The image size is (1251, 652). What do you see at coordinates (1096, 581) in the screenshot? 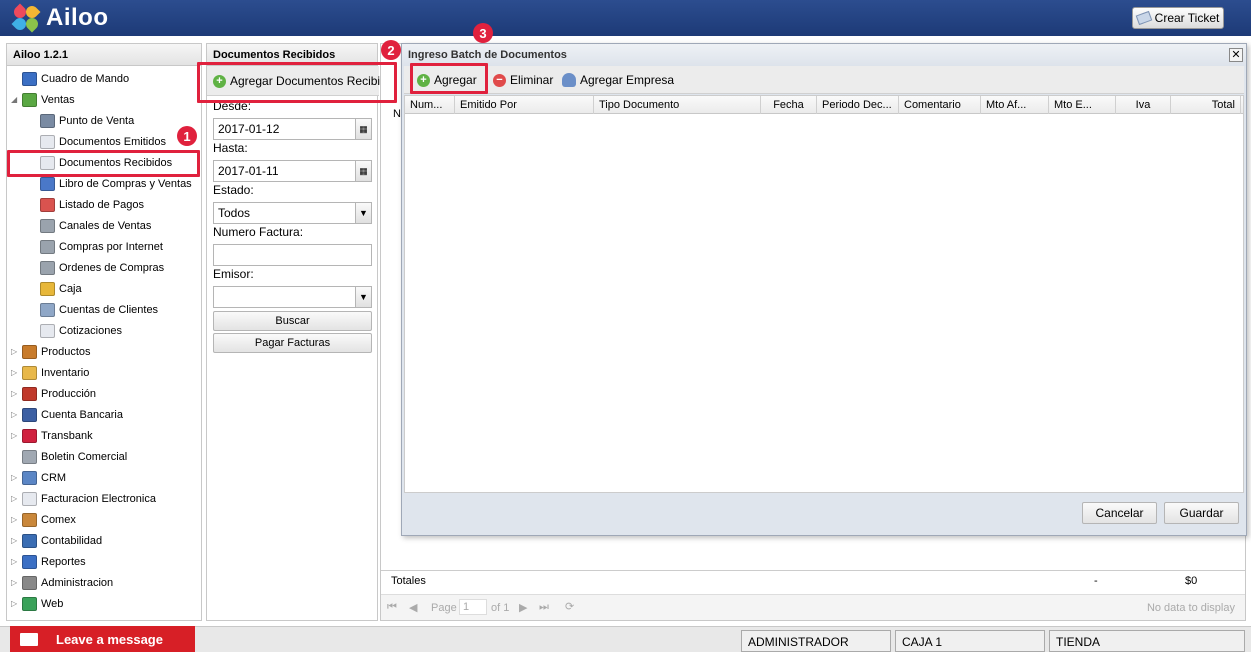
I see `totales-dash: -` at bounding box center [1096, 581].